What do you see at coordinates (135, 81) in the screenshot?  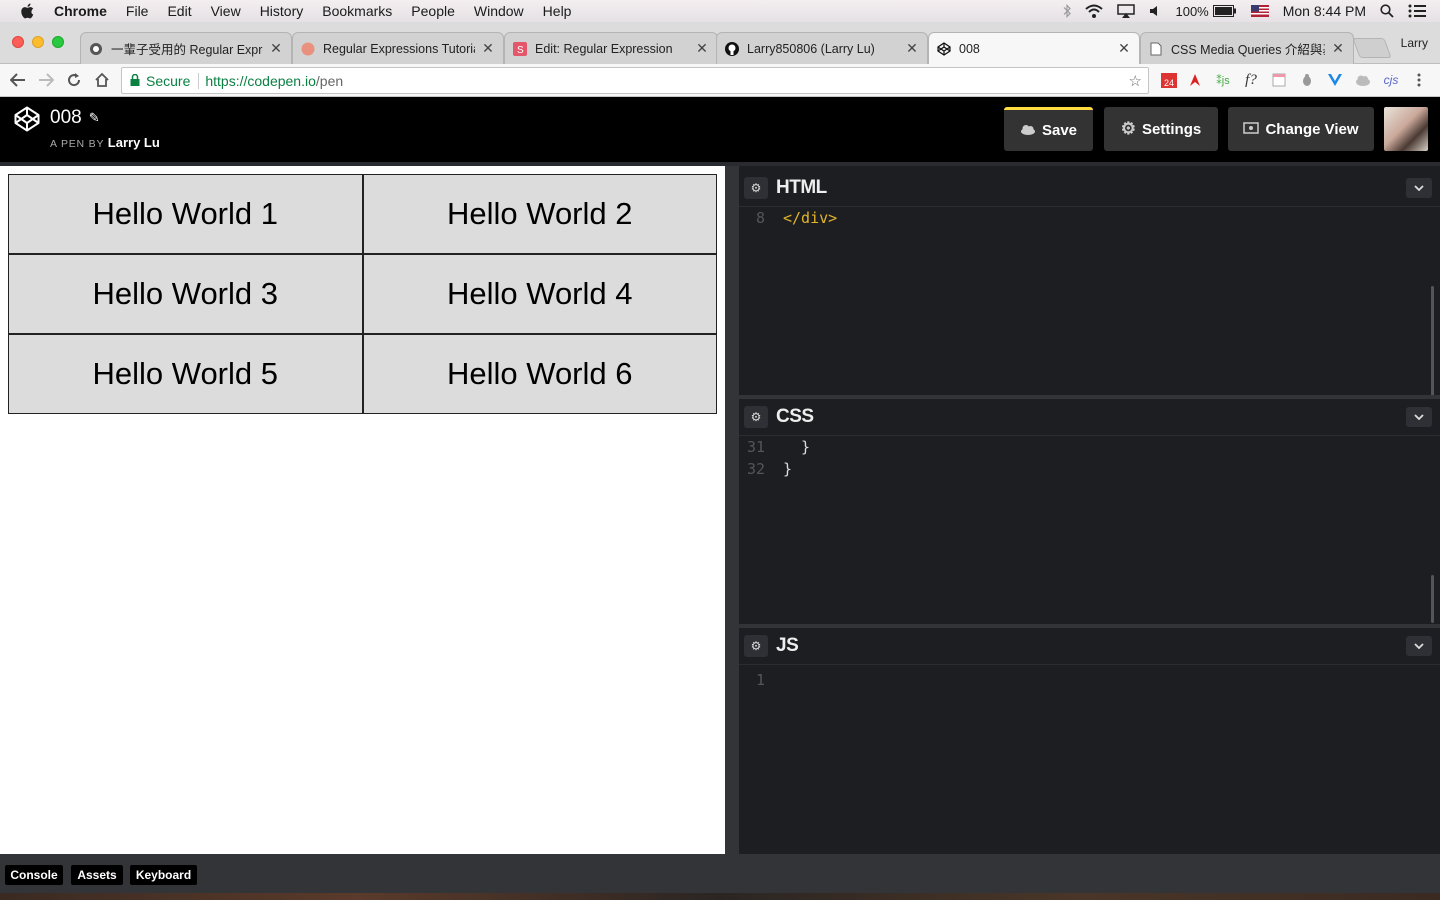 I see `lock-icon` at bounding box center [135, 81].